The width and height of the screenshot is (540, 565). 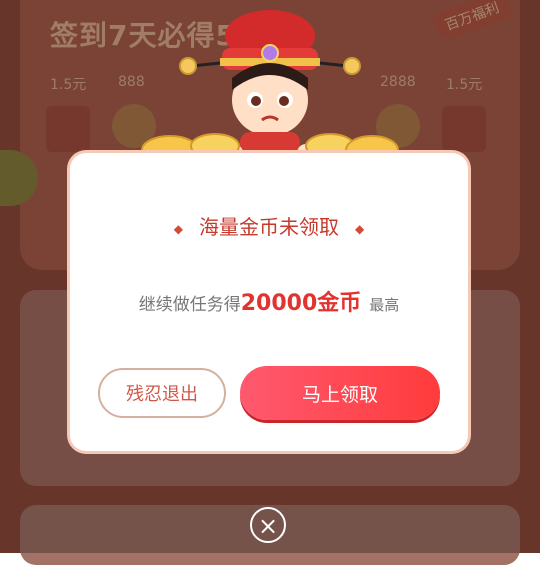 What do you see at coordinates (360, 228) in the screenshot?
I see `diamond-right-icon: ◆` at bounding box center [360, 228].